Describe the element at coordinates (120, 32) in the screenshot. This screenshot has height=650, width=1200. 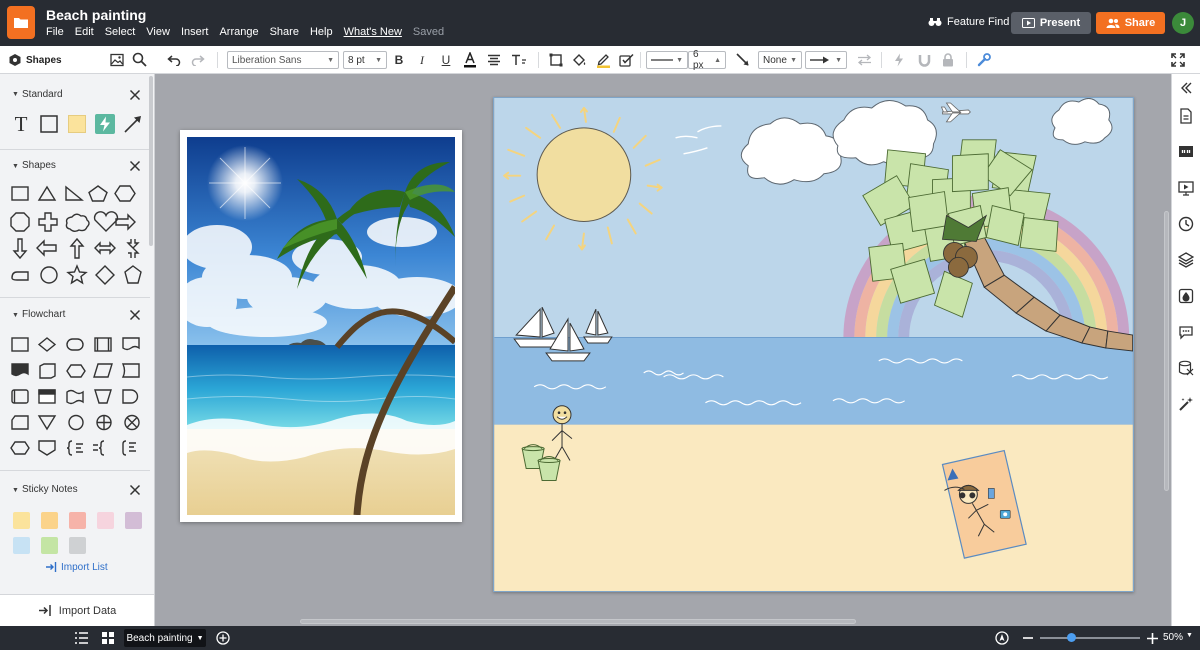
I see `menu-select: Select` at that location.